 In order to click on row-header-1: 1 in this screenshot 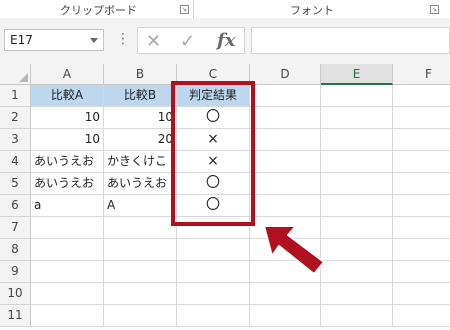, I will do `click(15, 96)`.